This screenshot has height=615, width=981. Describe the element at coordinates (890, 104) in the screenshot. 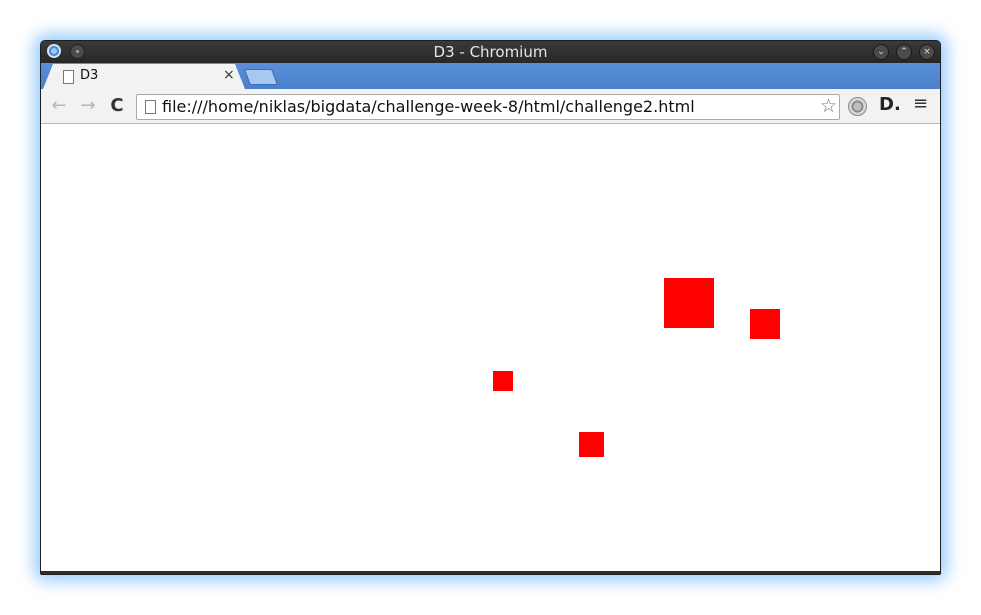

I see `extension-d-icon: D.` at that location.